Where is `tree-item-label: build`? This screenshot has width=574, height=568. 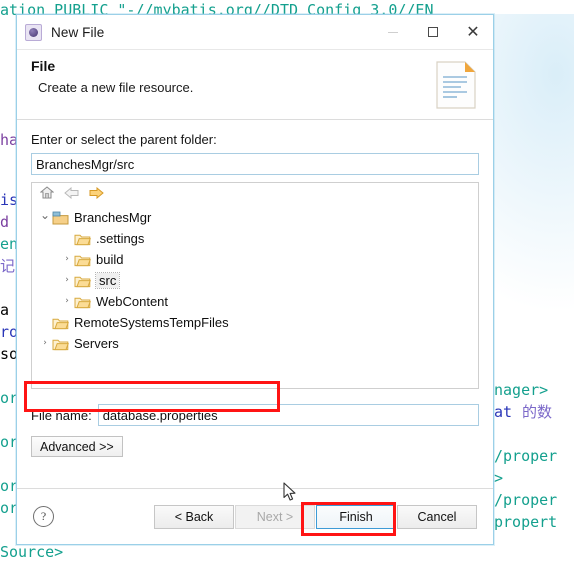 tree-item-label: build is located at coordinates (110, 259).